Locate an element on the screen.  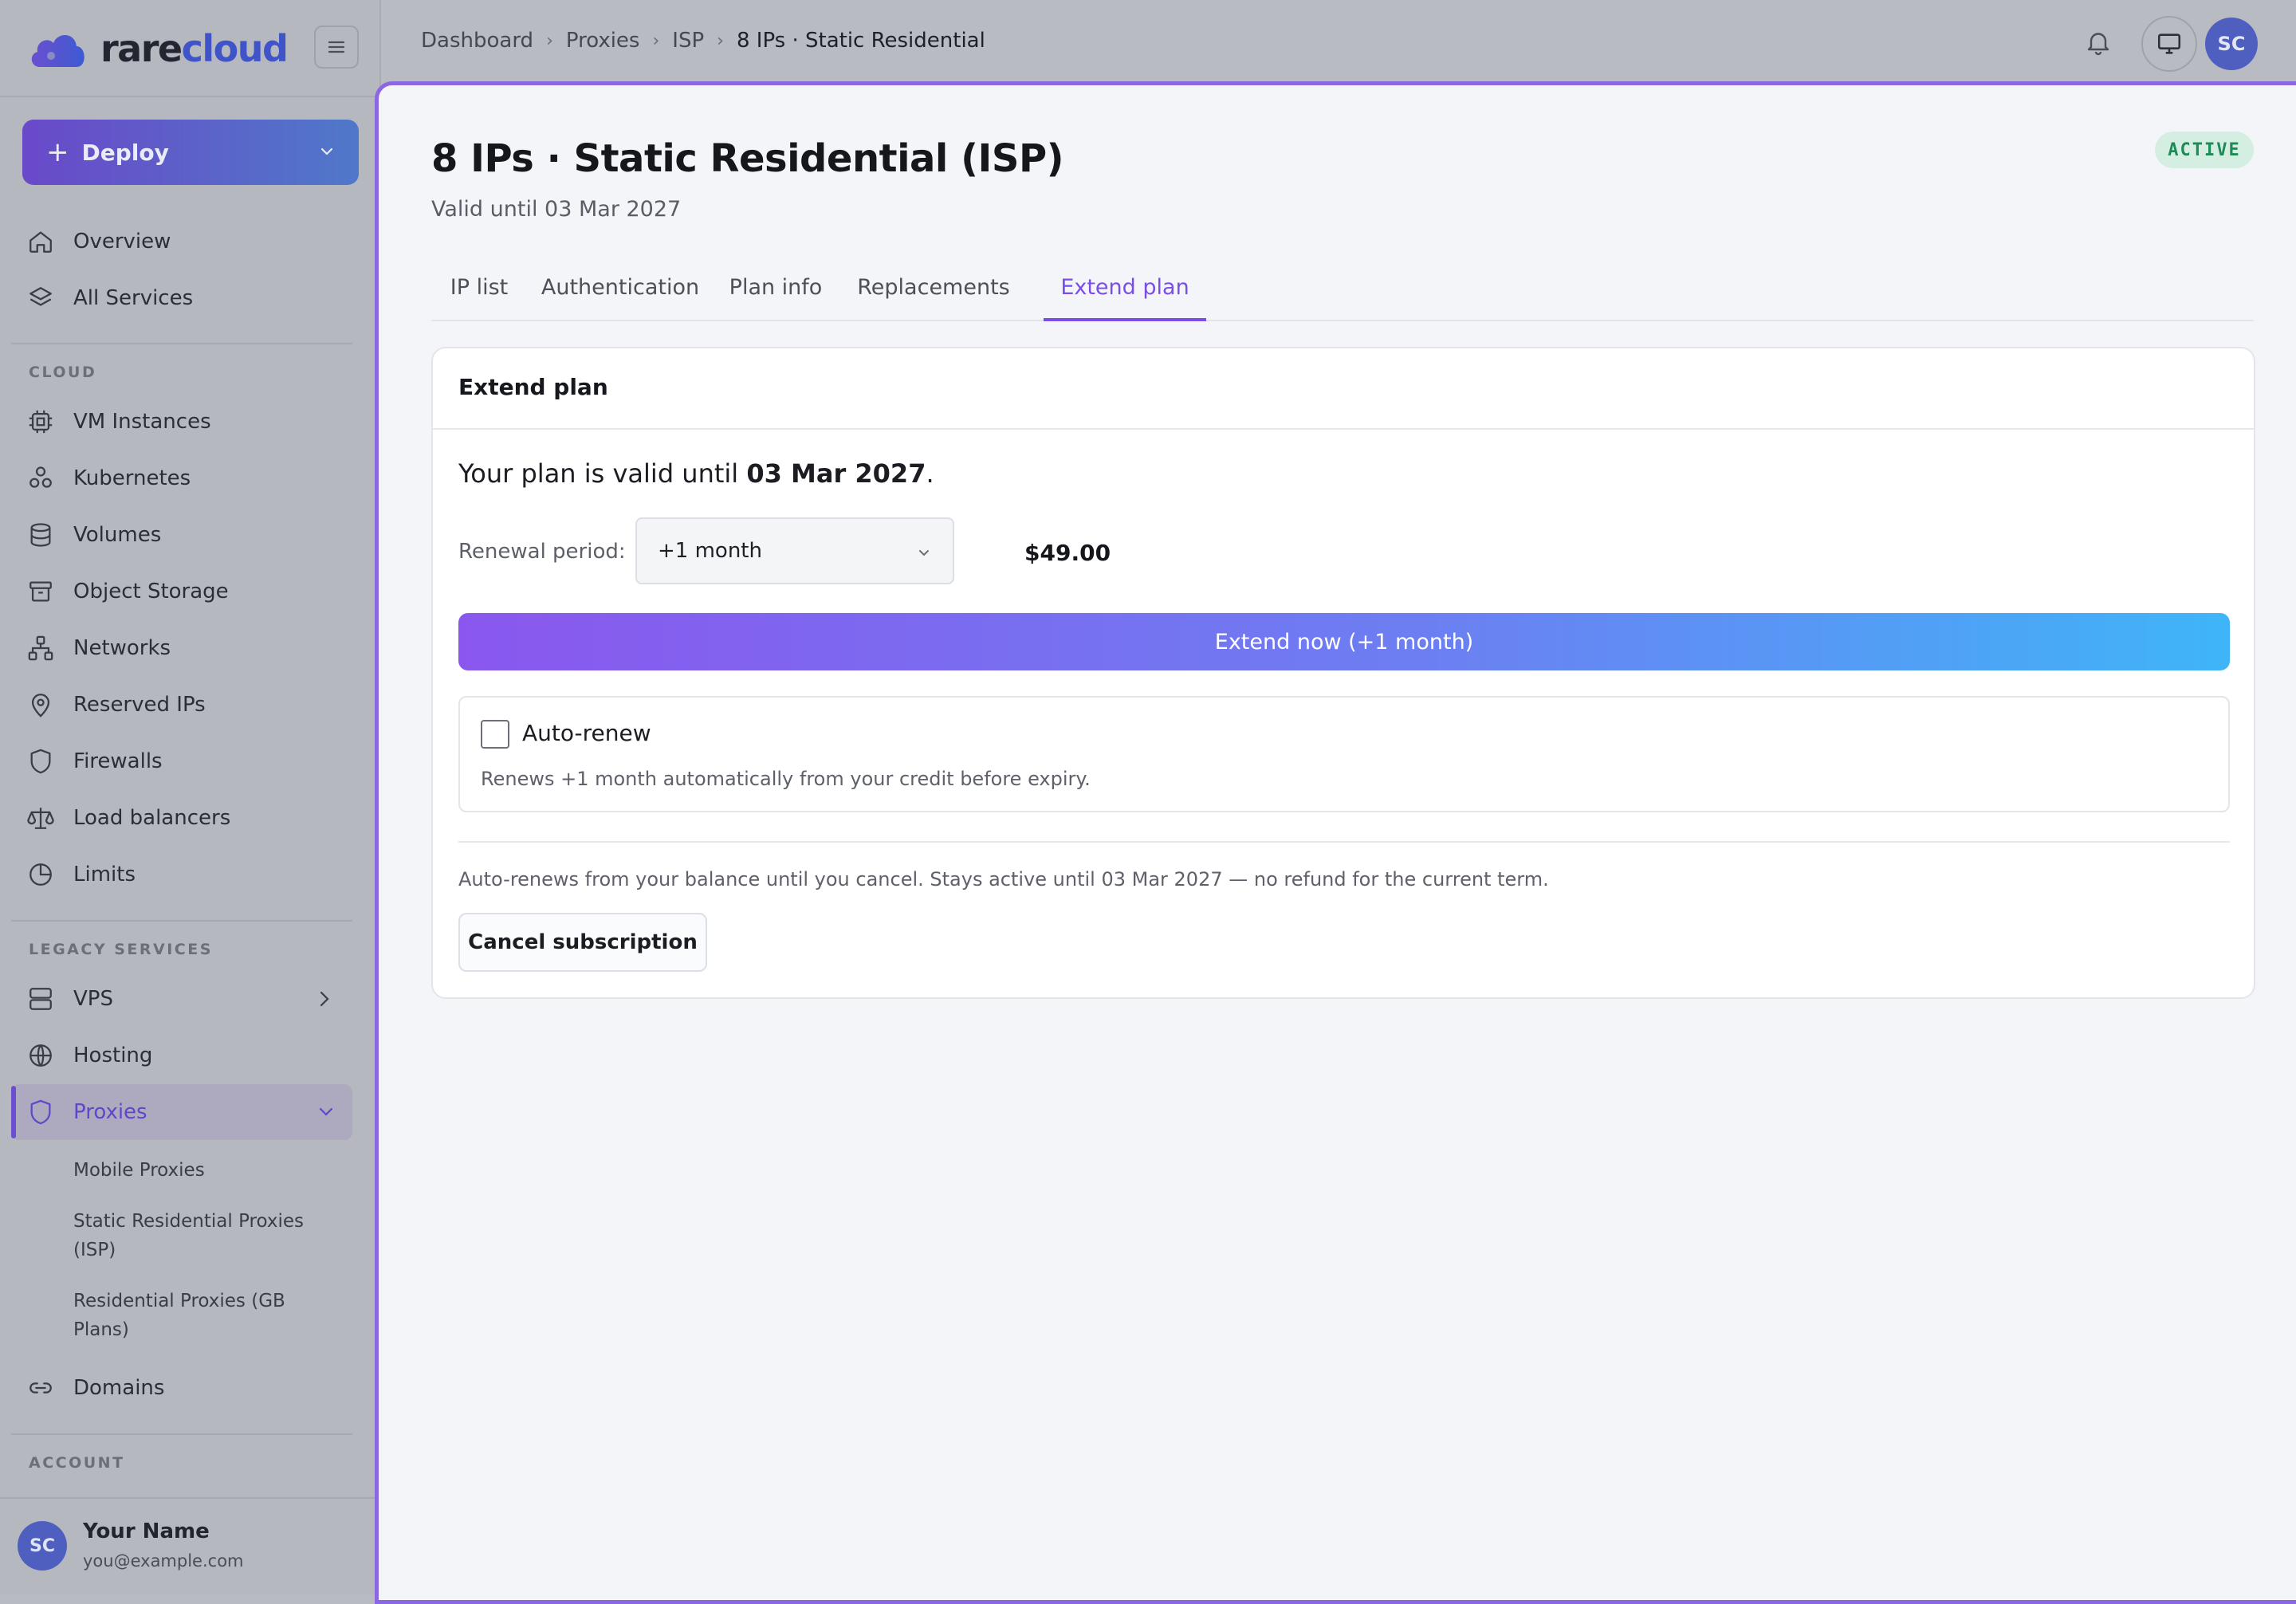
sidebar-subitem-residential-gb: Residential Proxies (GB Plans) is located at coordinates (193, 1315).